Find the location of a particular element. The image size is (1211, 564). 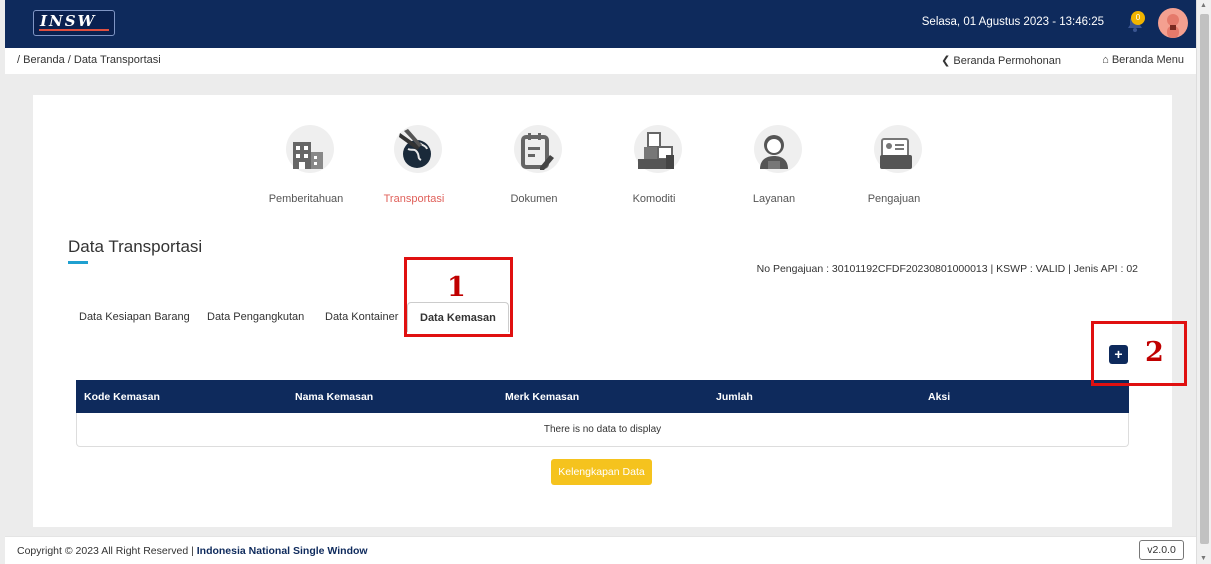

table-empty-message: There is no data to display is located at coordinates (602, 430).